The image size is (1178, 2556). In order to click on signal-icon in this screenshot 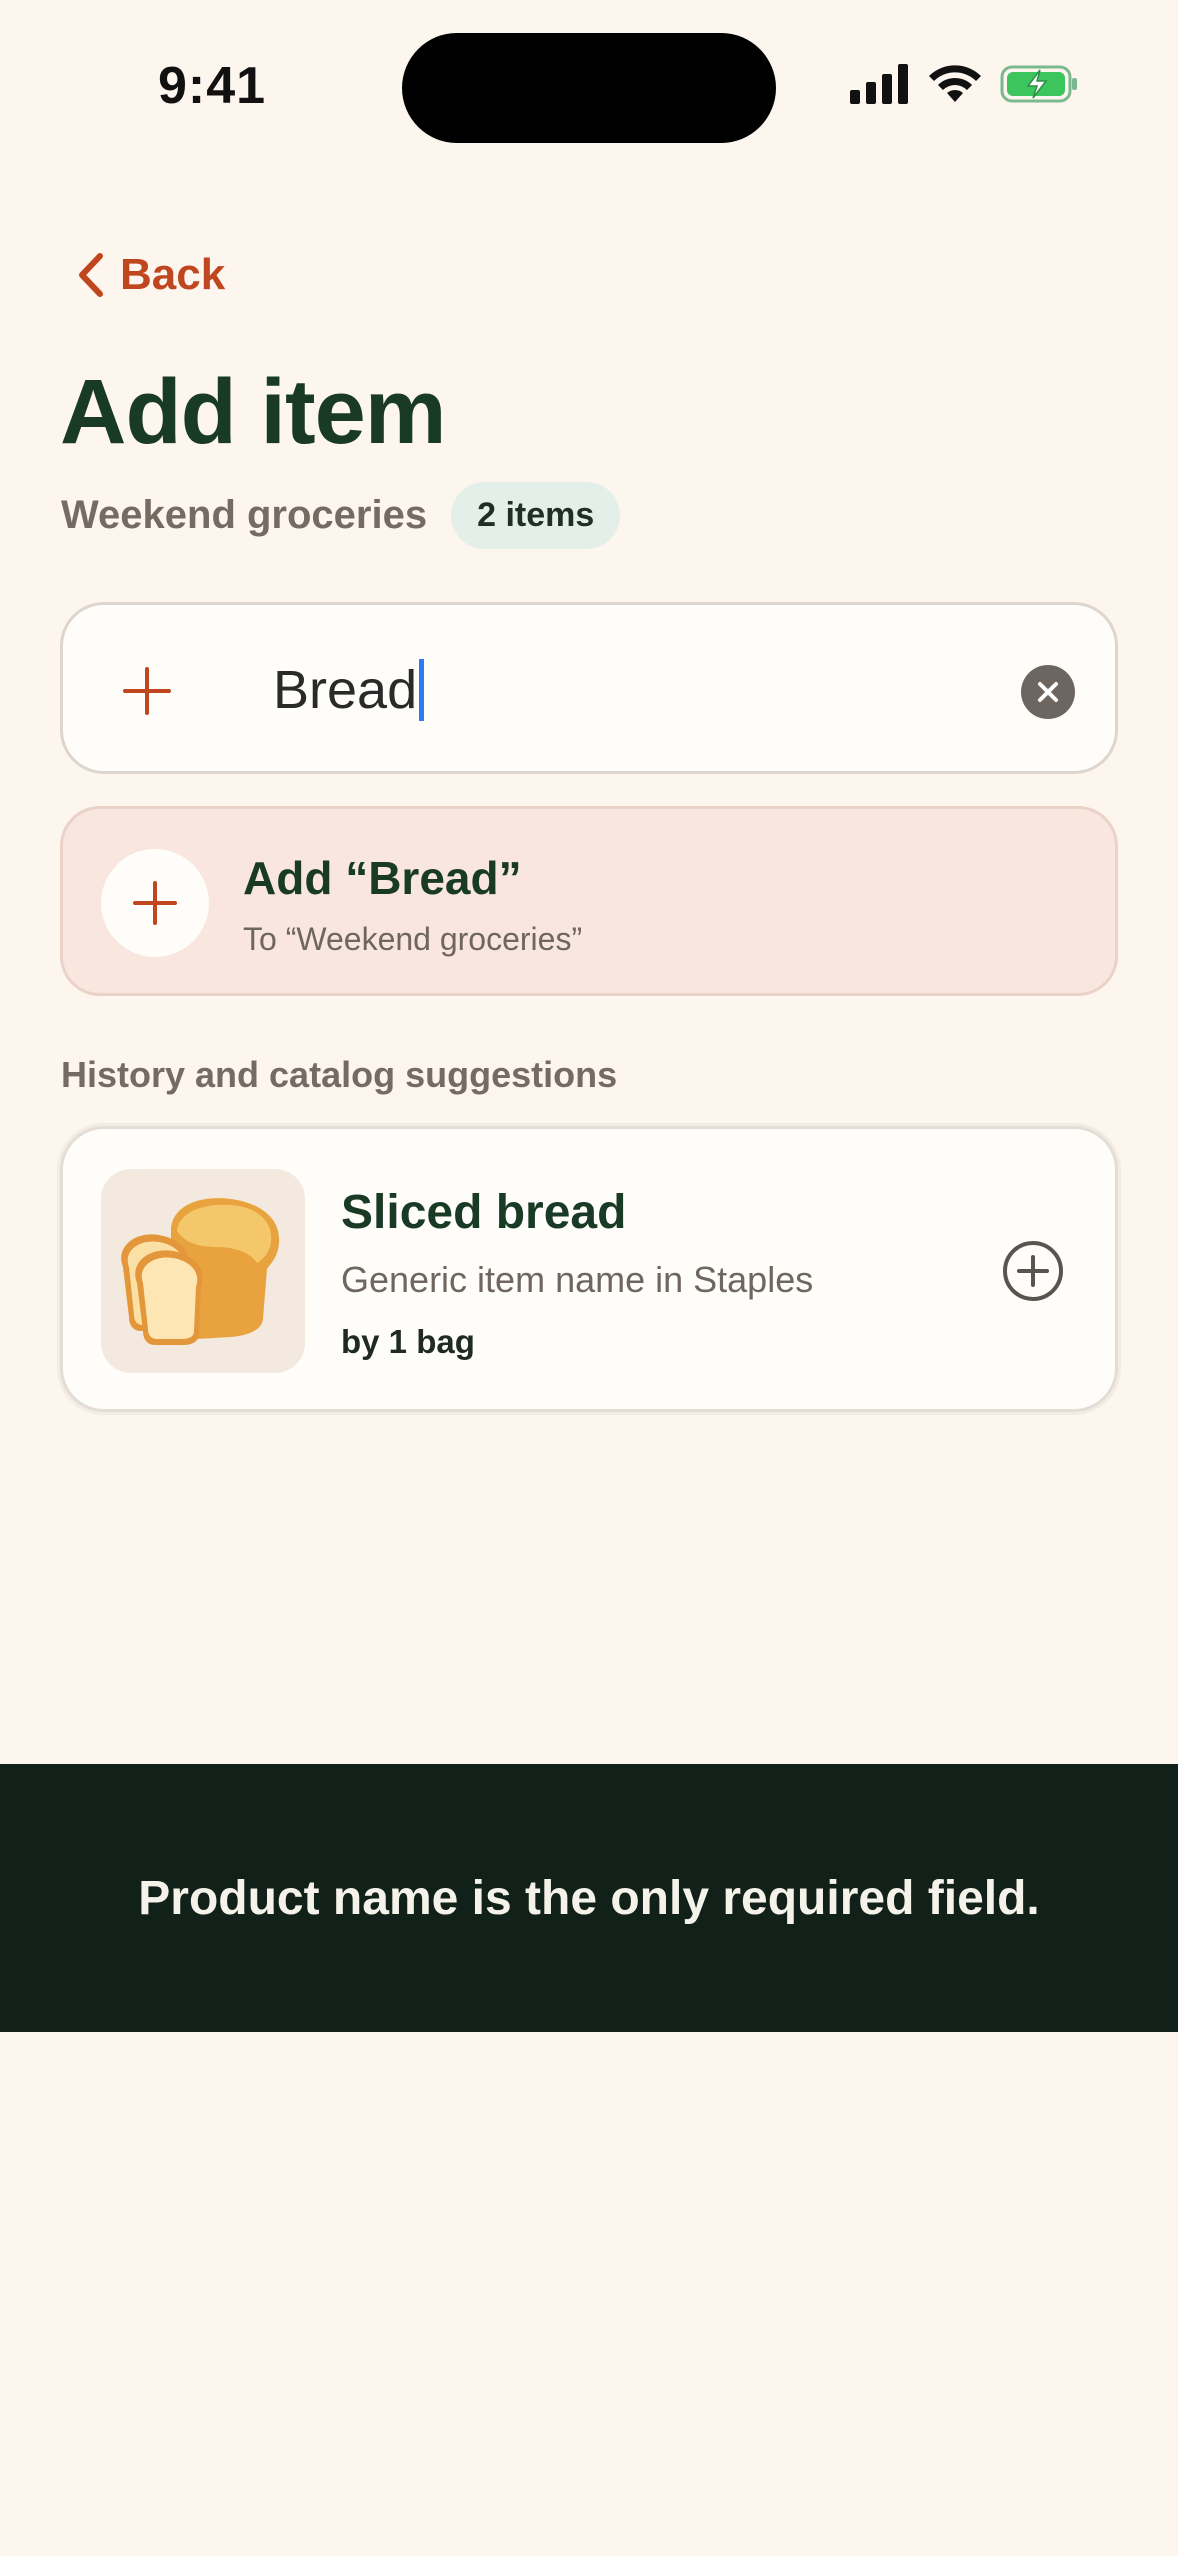, I will do `click(879, 84)`.